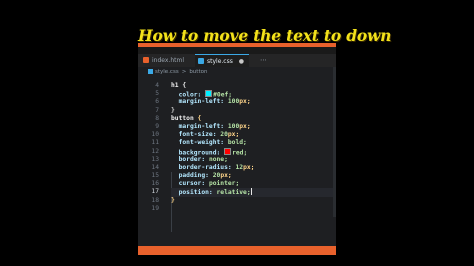 The height and width of the screenshot is (266, 474). I want to click on html-file-icon, so click(146, 60).